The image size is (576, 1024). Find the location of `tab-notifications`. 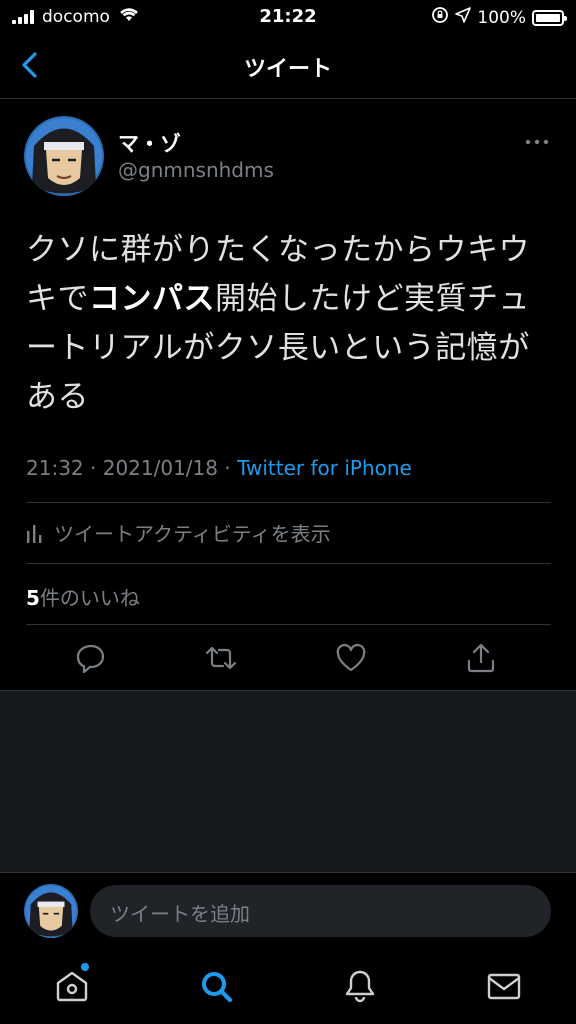

tab-notifications is located at coordinates (360, 986).